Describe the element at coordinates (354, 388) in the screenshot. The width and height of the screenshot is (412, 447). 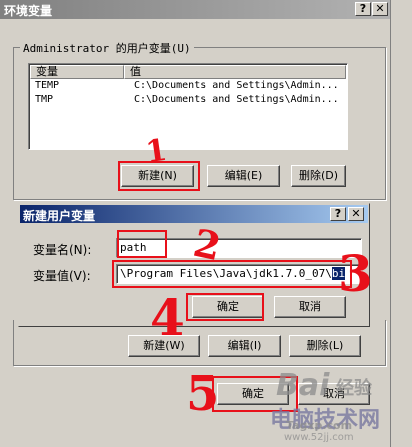
I see `watermark-brand-2: 经验` at that location.